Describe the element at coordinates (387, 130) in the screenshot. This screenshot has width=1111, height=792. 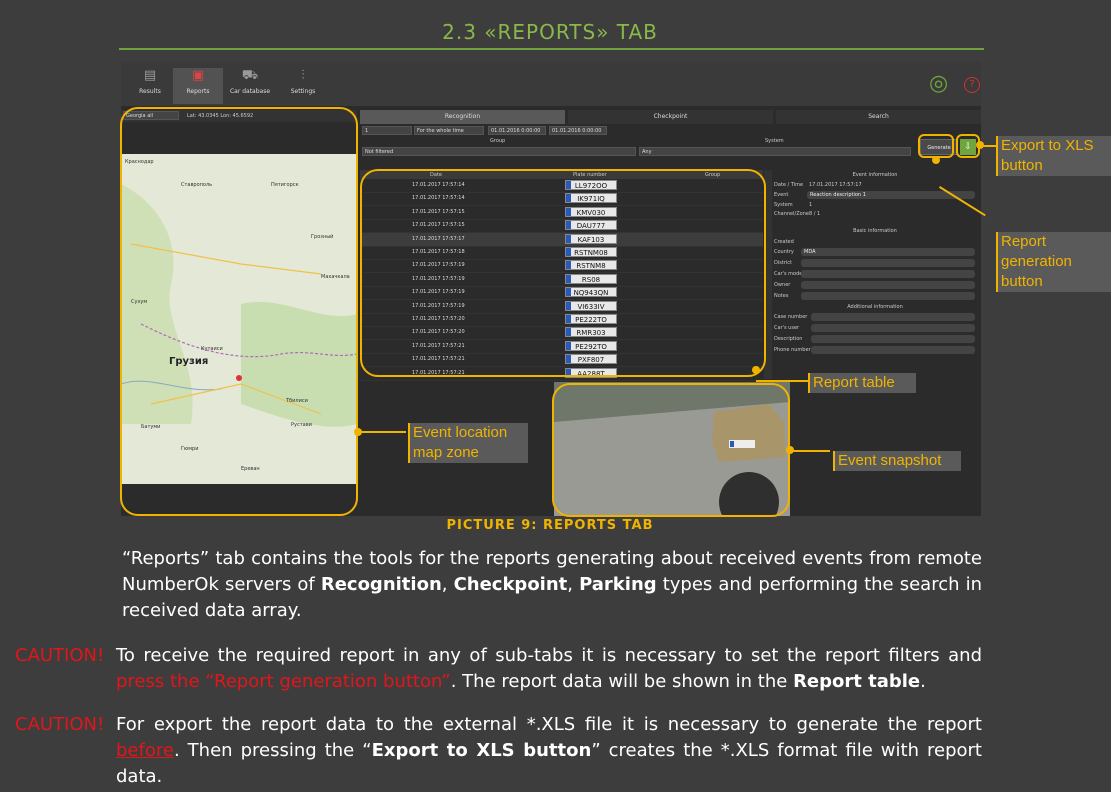
I see `camera-select: 1` at that location.